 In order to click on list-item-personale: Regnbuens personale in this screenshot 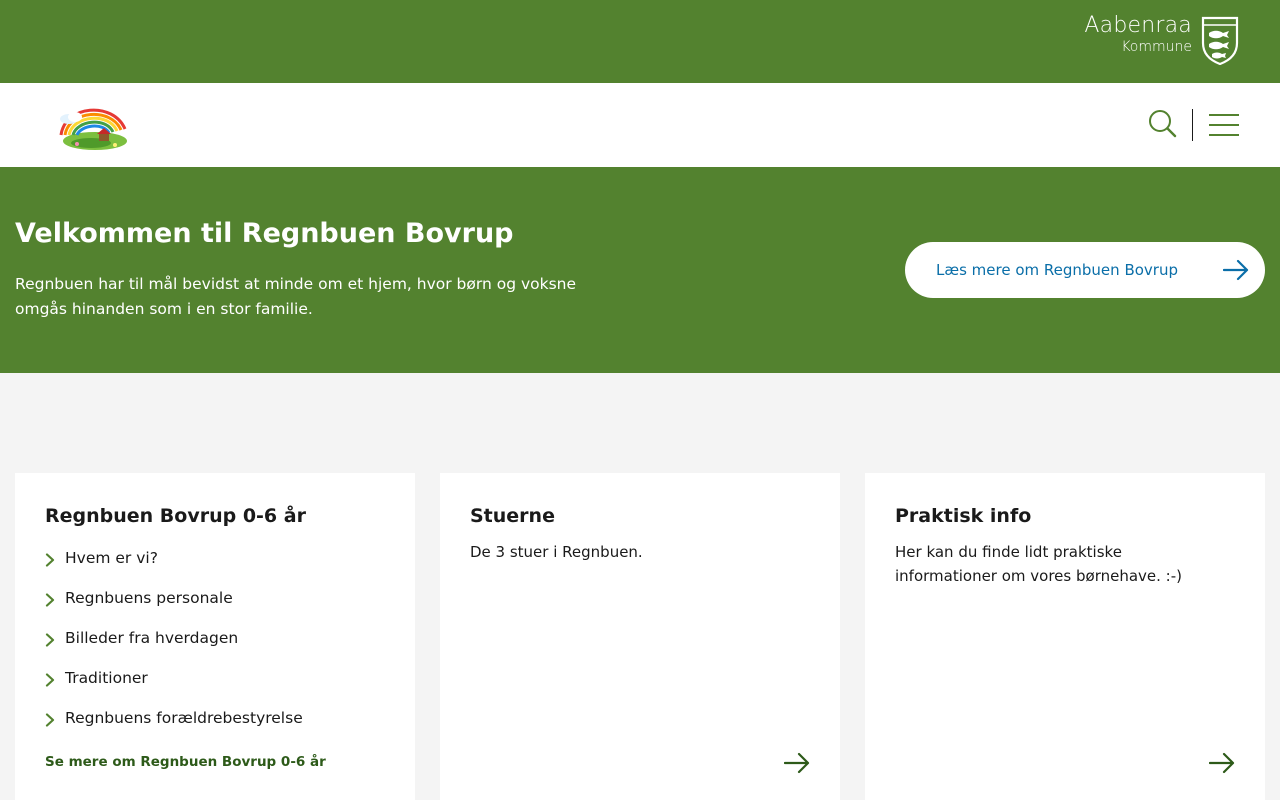, I will do `click(174, 609)`.